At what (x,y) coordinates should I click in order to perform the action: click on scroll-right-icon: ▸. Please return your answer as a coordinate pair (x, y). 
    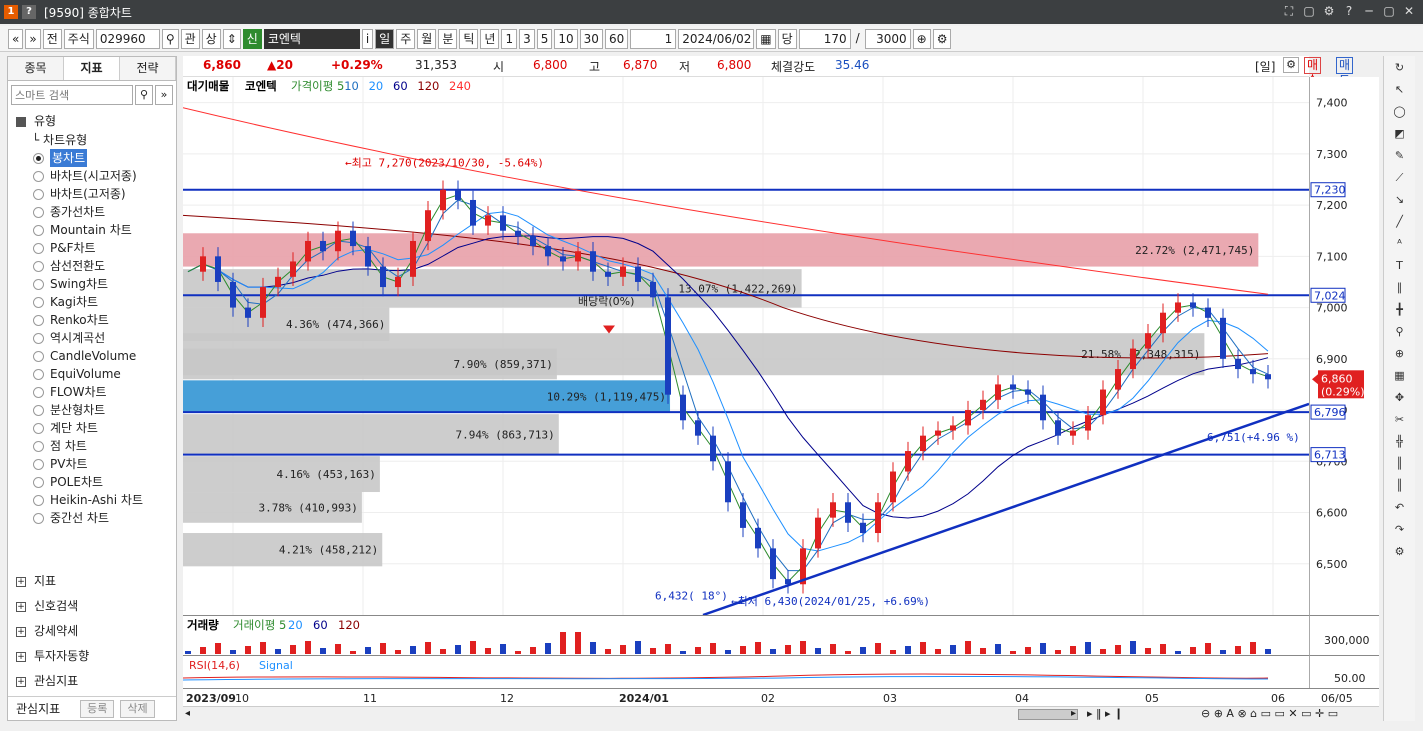
    Looking at the image, I should click on (1073, 713).